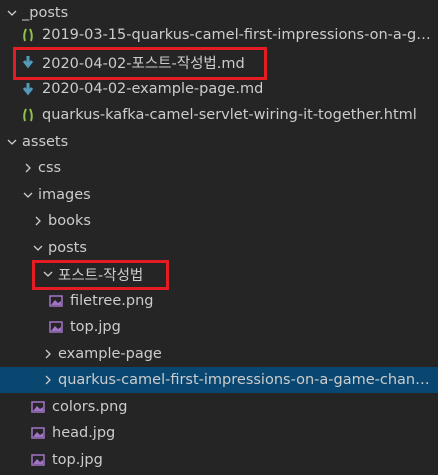 This screenshot has width=438, height=475. I want to click on tree-item-file: 2020-04-02-포스트-작성법.md, so click(219, 62).